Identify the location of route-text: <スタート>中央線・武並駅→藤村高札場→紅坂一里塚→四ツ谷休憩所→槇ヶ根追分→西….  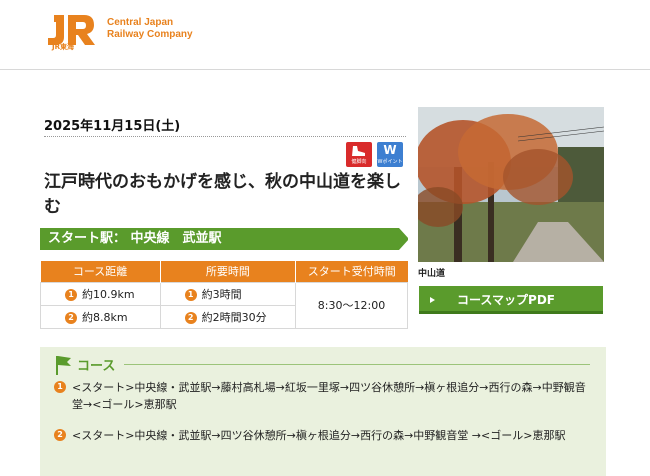
(329, 396).